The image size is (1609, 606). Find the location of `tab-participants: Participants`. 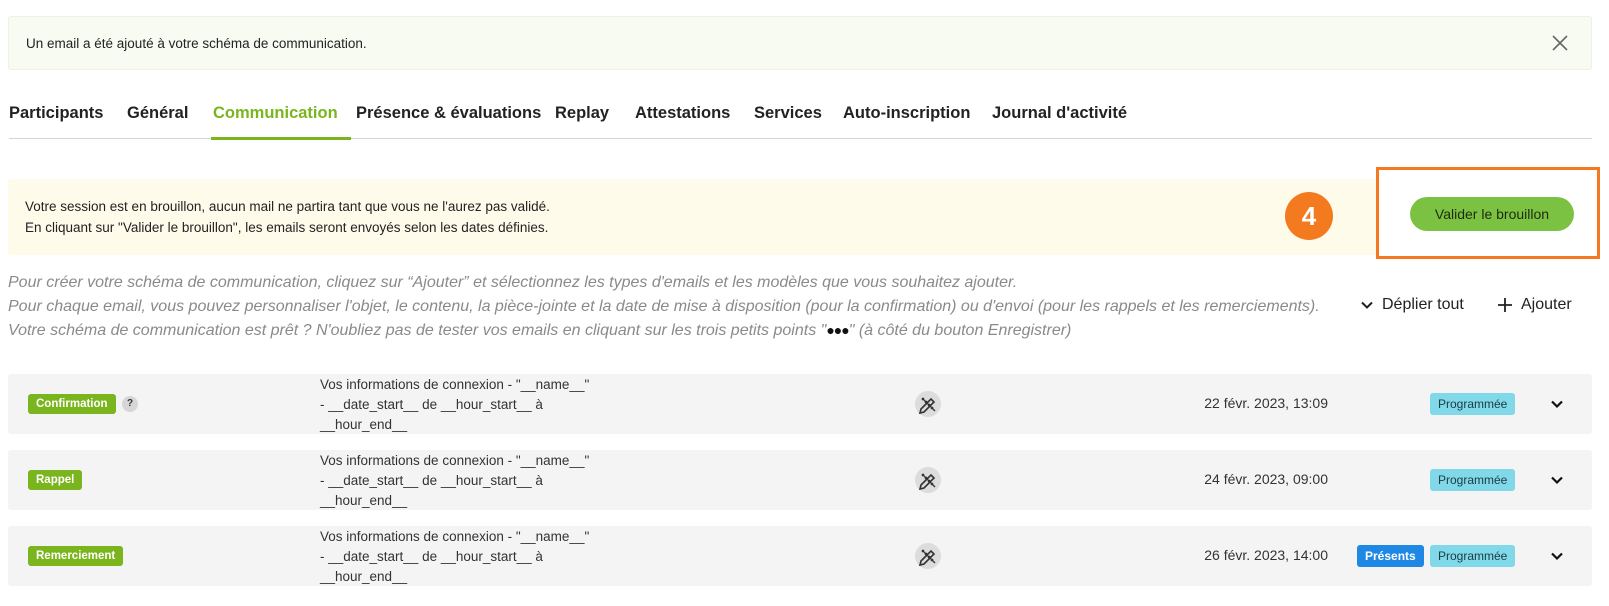

tab-participants: Participants is located at coordinates (56, 113).